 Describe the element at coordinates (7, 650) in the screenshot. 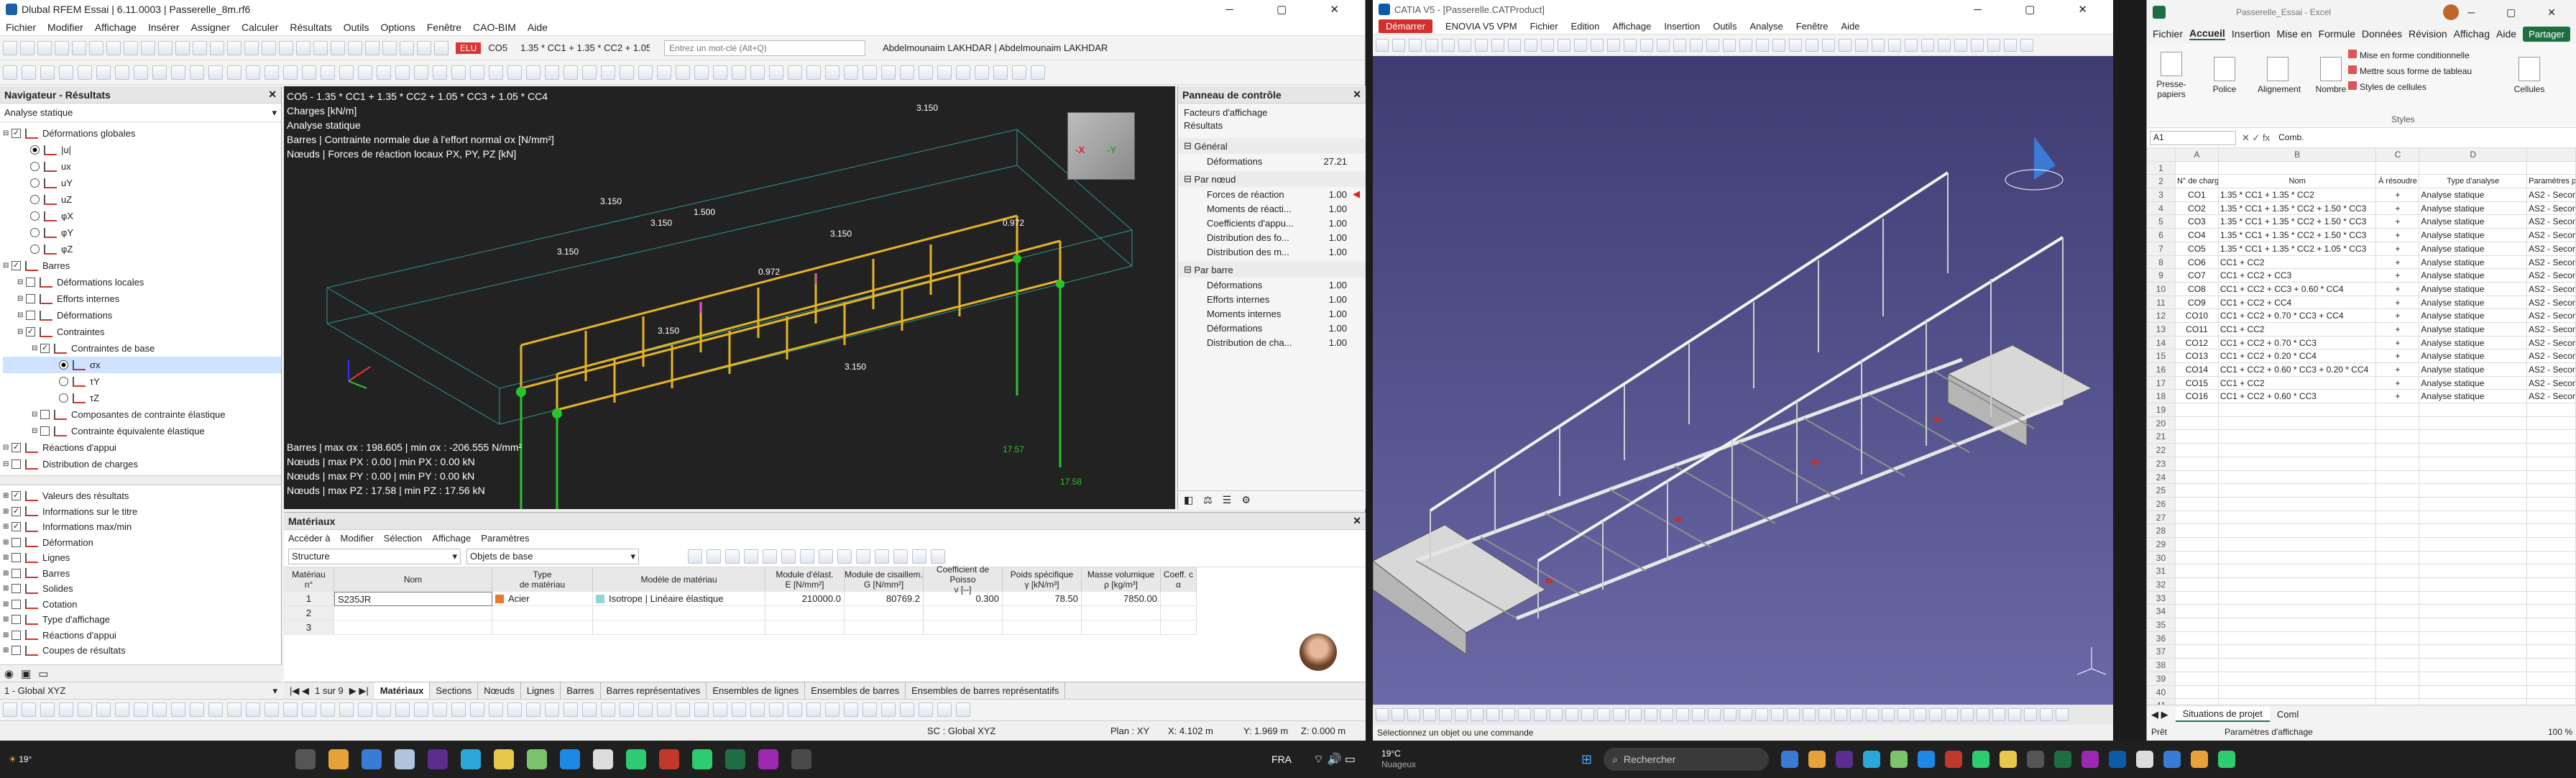

I see `expand-icon: ⊞` at that location.